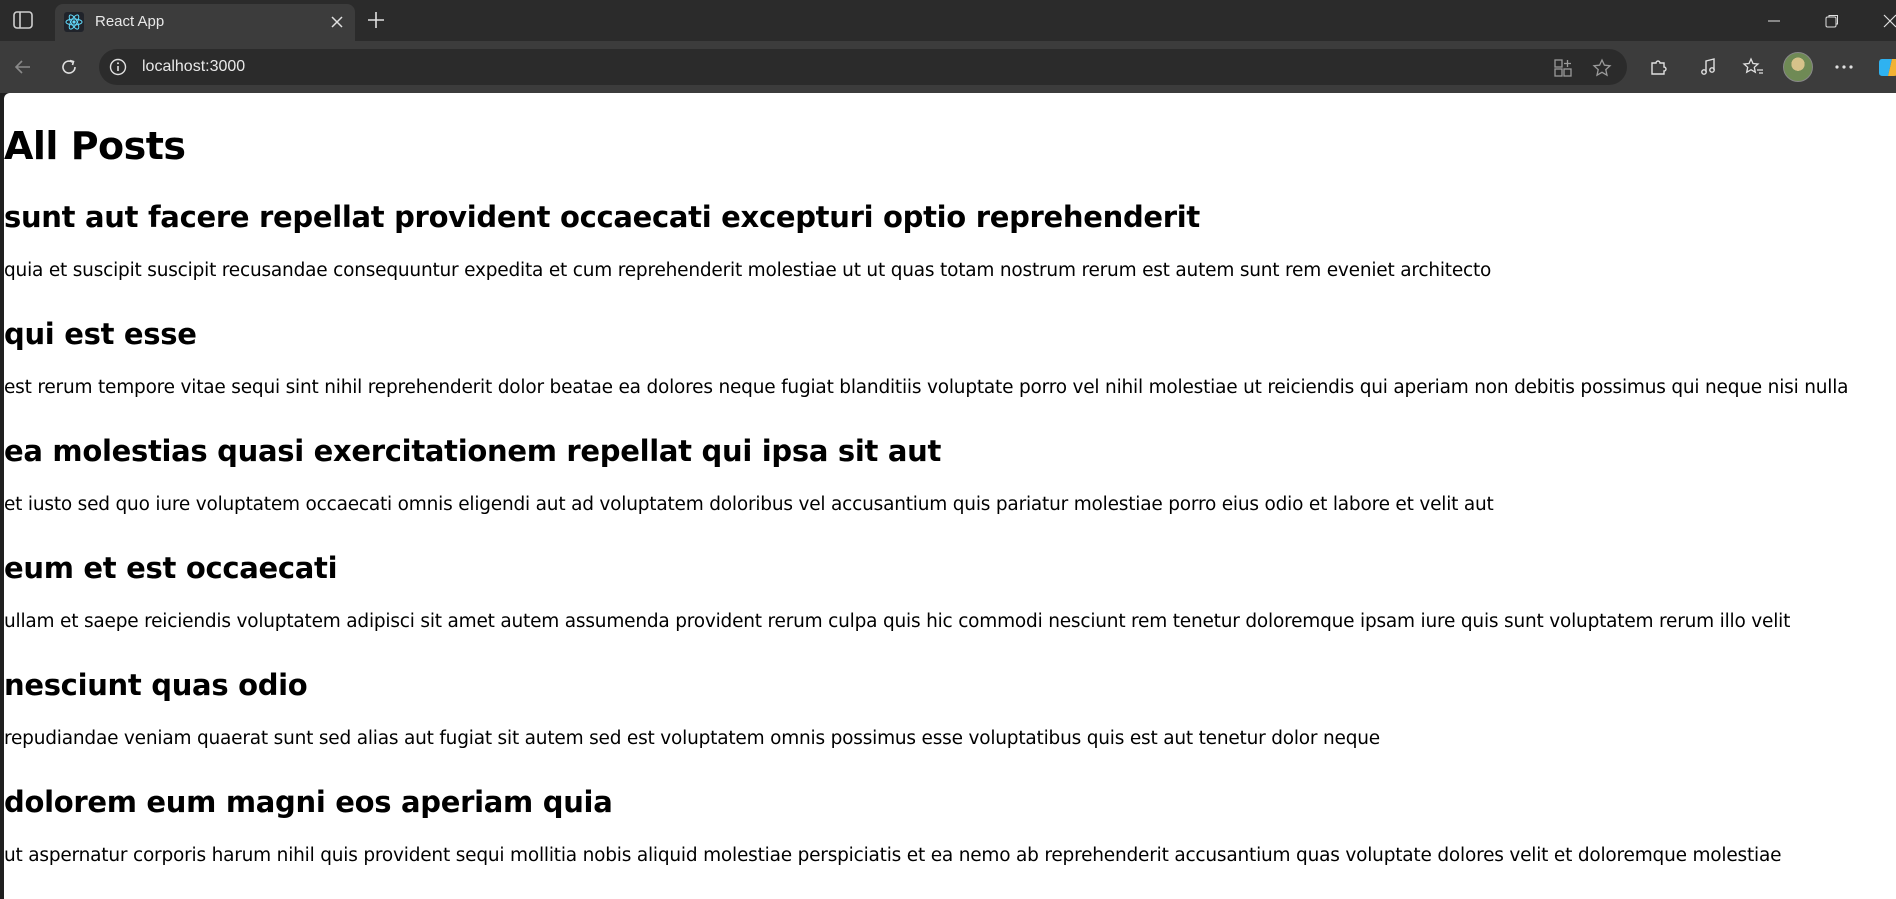 Image resolution: width=1896 pixels, height=899 pixels. I want to click on refresh-icon, so click(69, 67).